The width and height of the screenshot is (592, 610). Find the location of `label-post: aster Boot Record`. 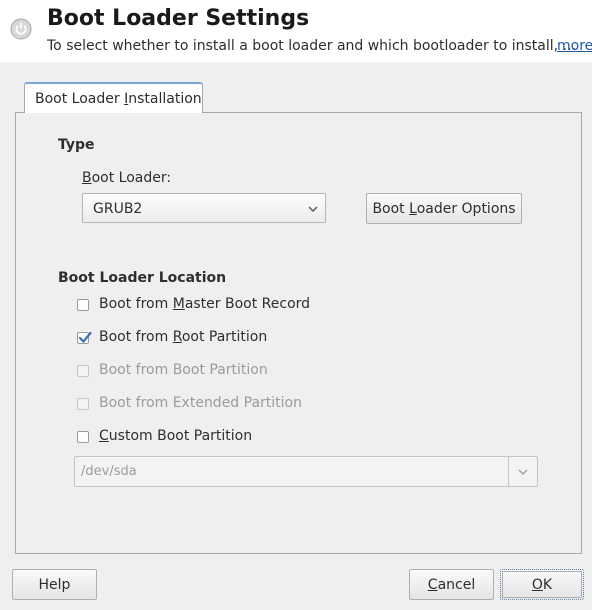

label-post: aster Boot Record is located at coordinates (247, 304).